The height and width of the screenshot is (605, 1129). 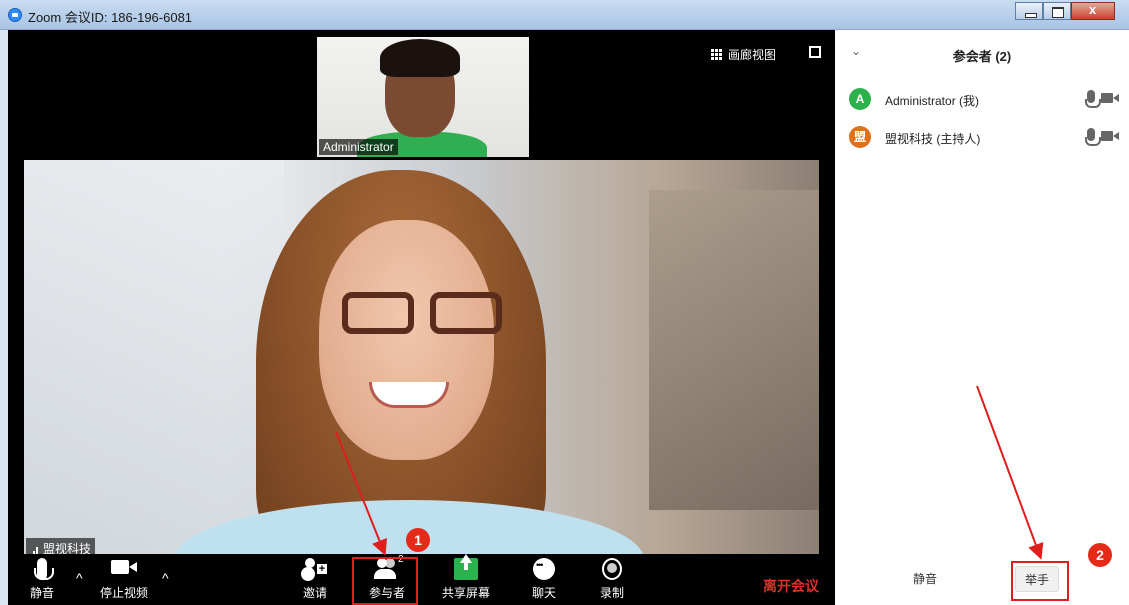 I want to click on share-screen-button: 共享屏幕, so click(x=466, y=577).